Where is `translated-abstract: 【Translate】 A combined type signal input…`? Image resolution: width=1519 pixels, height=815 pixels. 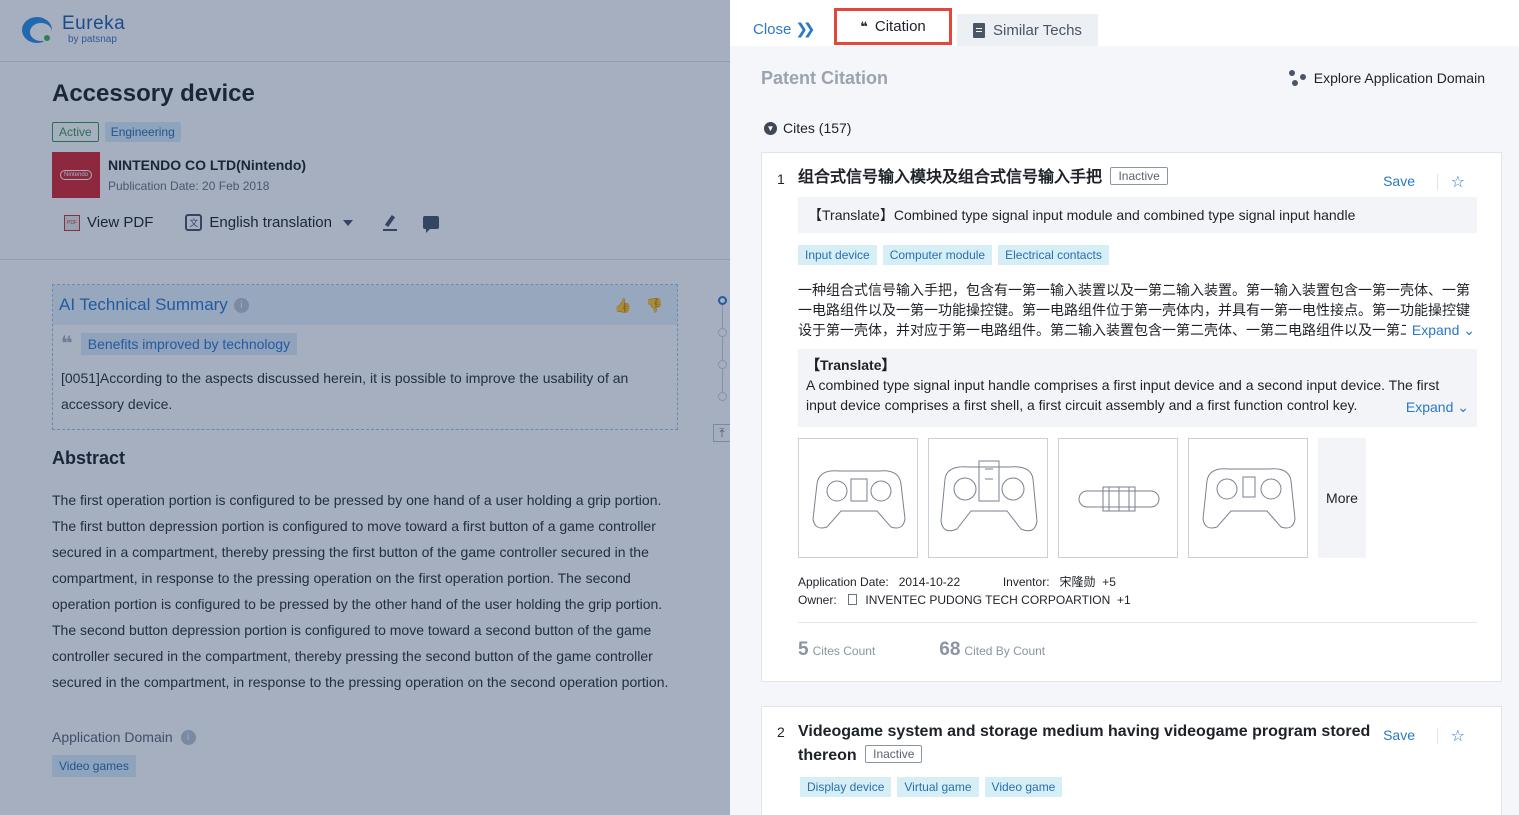
translated-abstract: 【Translate】 A combined type signal input… is located at coordinates (1137, 388).